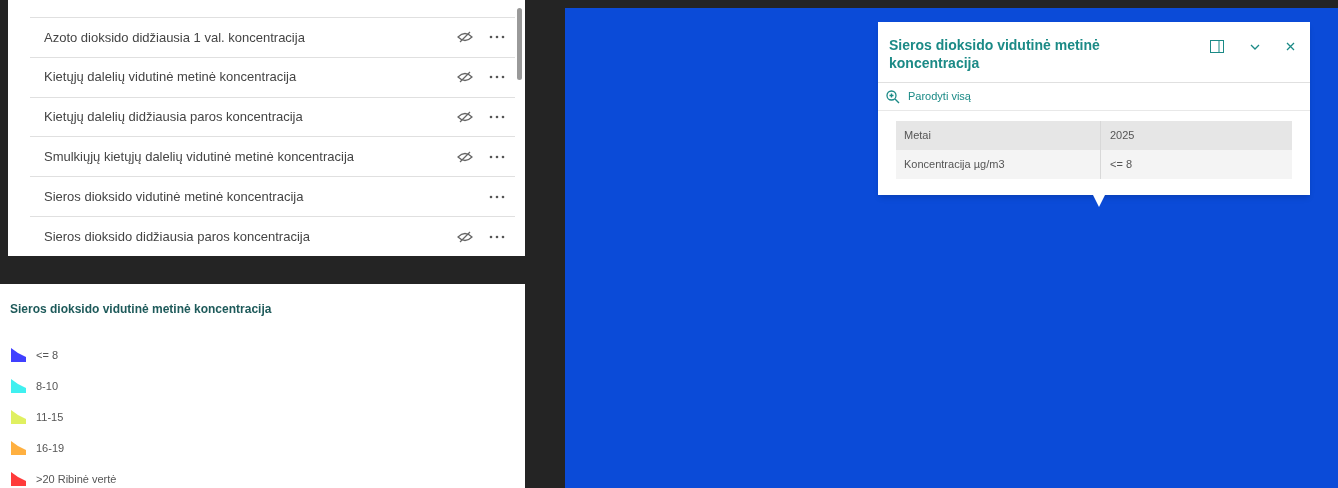 This screenshot has width=1338, height=488. Describe the element at coordinates (50, 417) in the screenshot. I see `legend-label: 11-15` at that location.